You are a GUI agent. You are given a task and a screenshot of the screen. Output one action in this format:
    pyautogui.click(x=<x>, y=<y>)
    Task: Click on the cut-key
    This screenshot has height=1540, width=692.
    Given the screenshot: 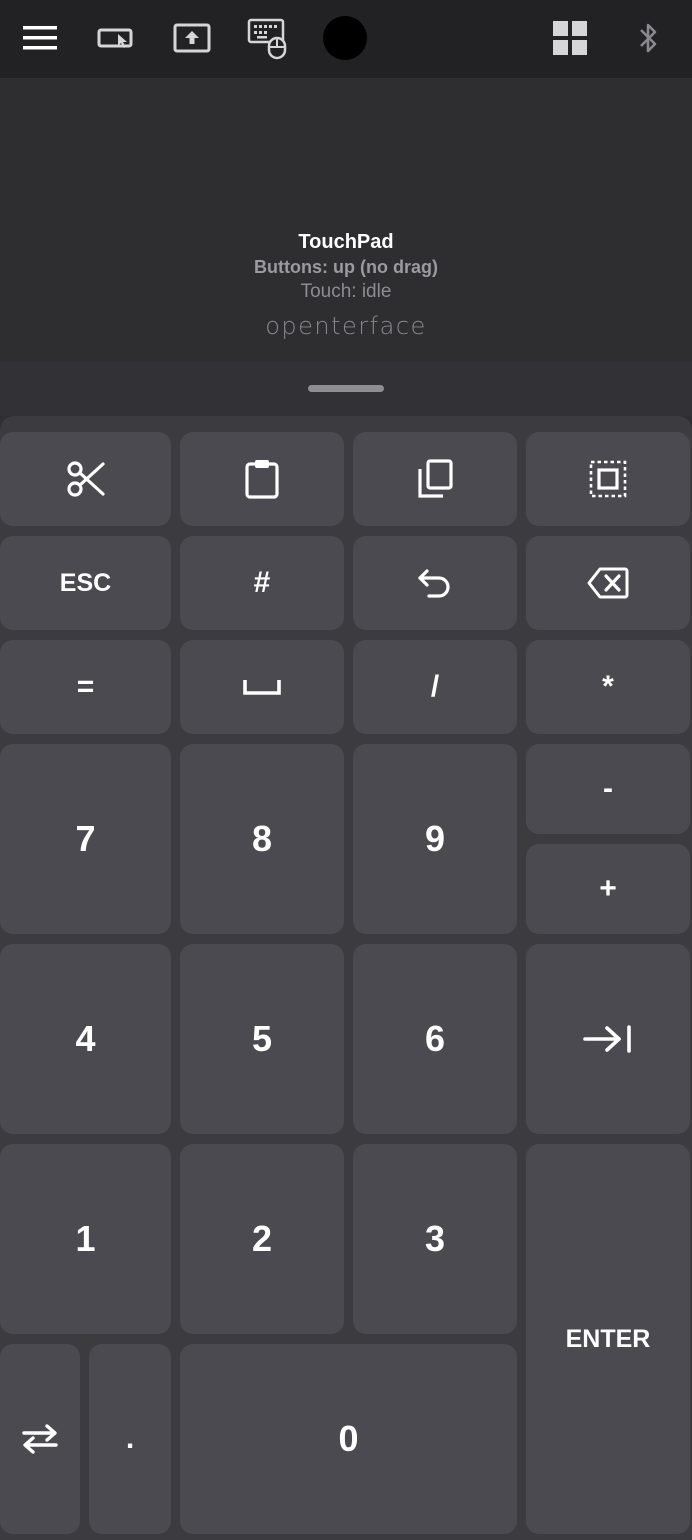 What is the action you would take?
    pyautogui.click(x=85, y=479)
    